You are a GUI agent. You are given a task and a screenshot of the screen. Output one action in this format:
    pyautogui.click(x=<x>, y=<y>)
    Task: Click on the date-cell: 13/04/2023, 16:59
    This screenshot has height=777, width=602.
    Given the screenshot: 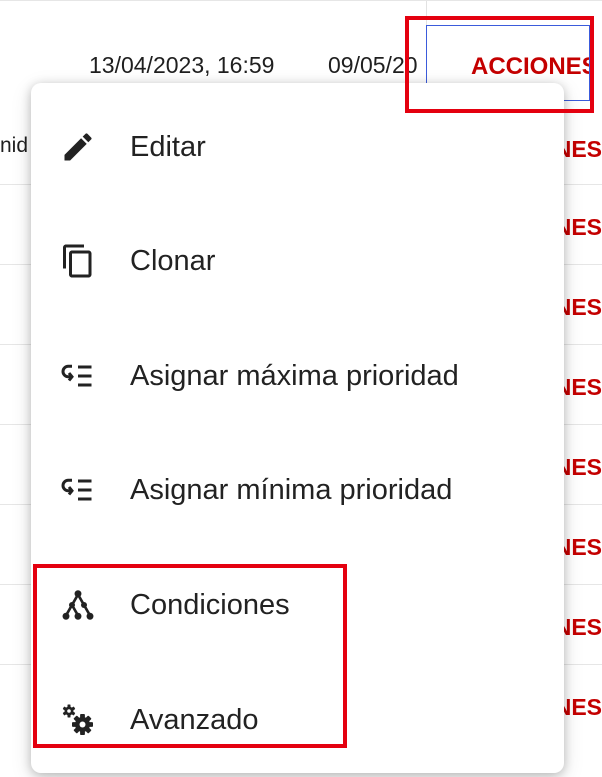 What is the action you would take?
    pyautogui.click(x=182, y=65)
    